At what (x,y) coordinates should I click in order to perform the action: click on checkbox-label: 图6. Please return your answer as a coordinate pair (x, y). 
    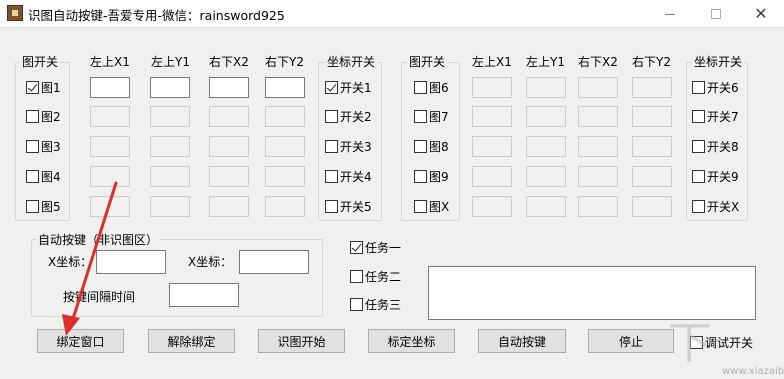
    Looking at the image, I should click on (439, 87).